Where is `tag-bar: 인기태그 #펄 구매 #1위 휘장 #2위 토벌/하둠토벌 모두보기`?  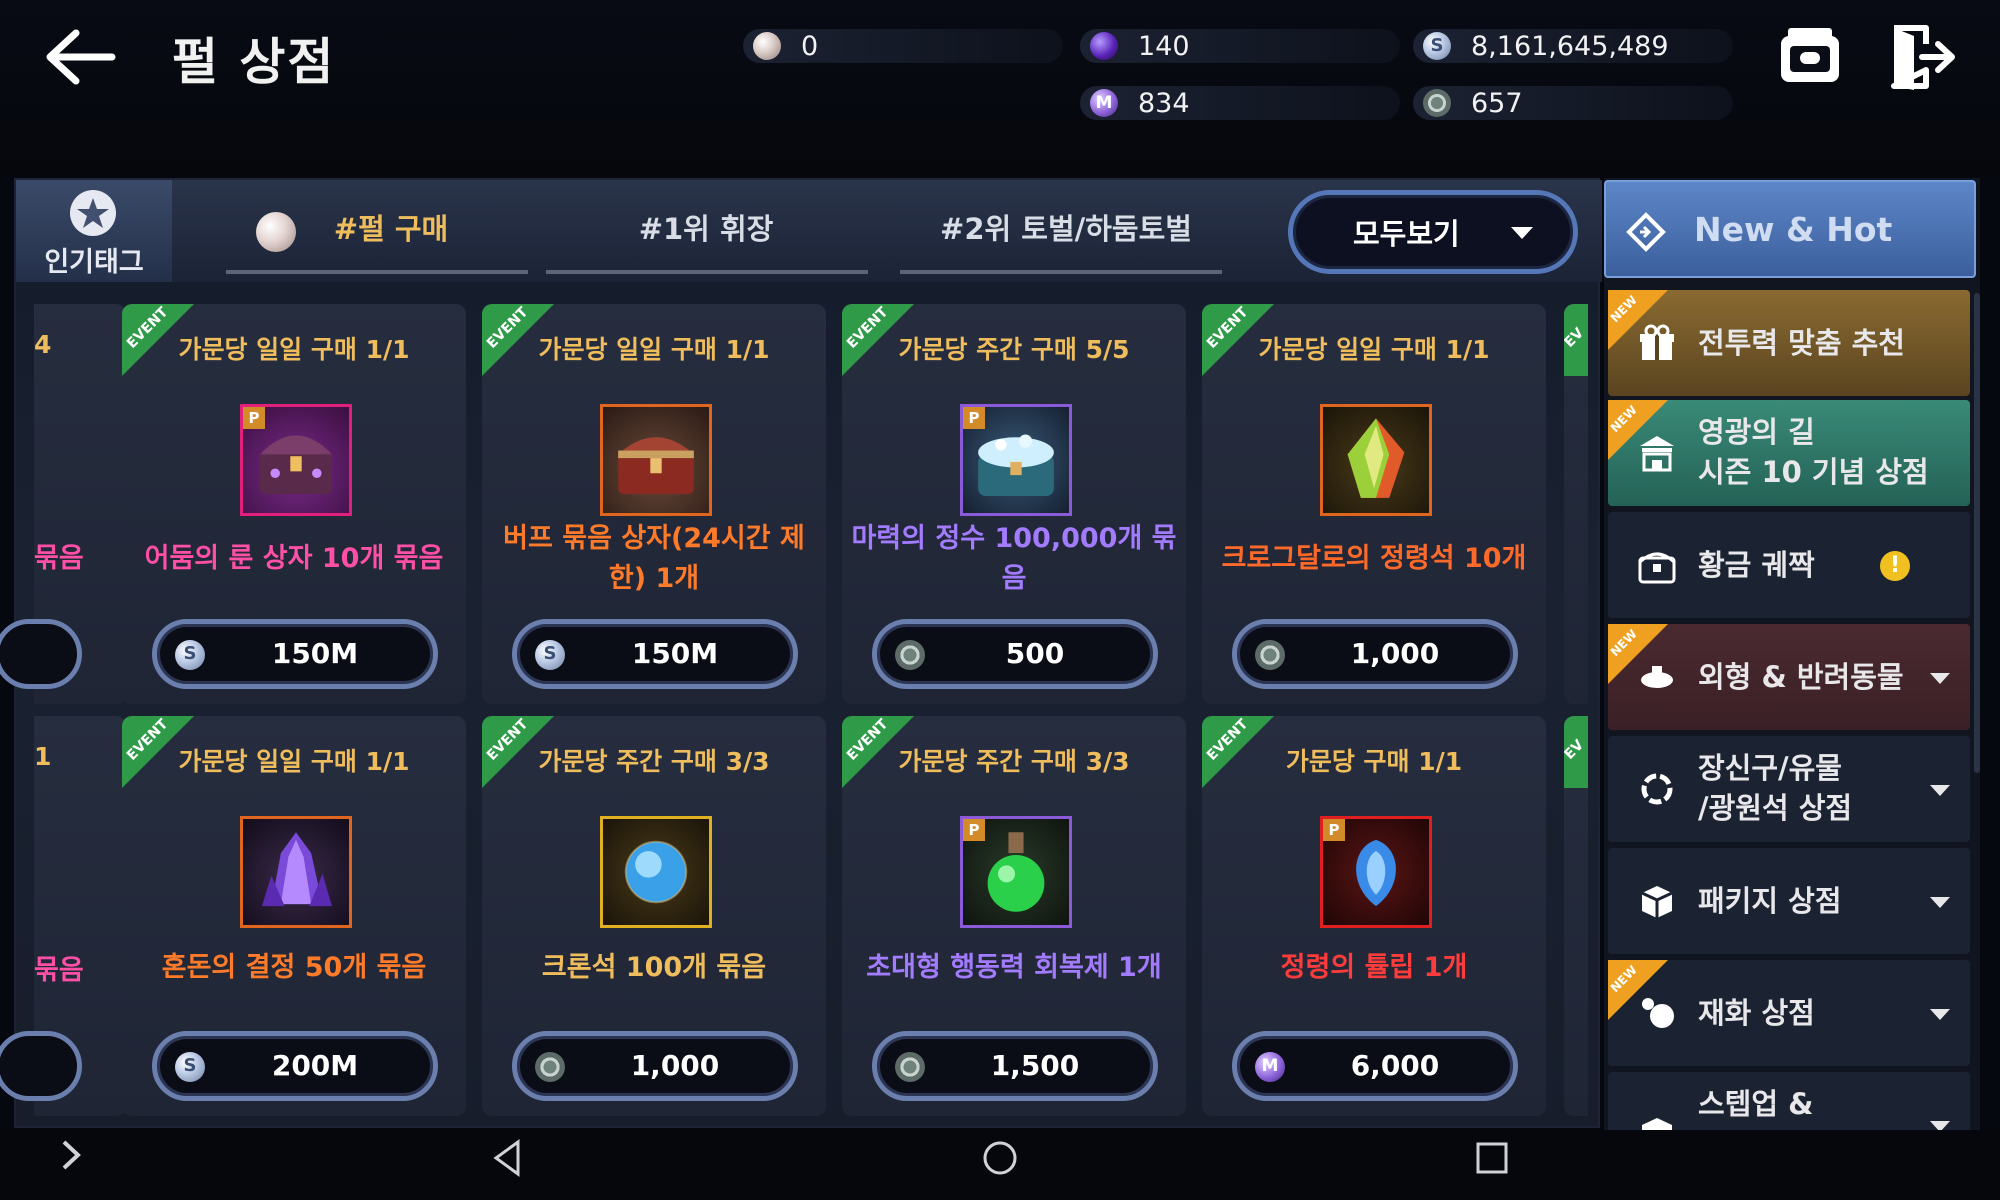
tag-bar: 인기태그 #펄 구매 #1위 휘장 #2위 토벌/하둠토벌 모두보기 is located at coordinates (809, 231).